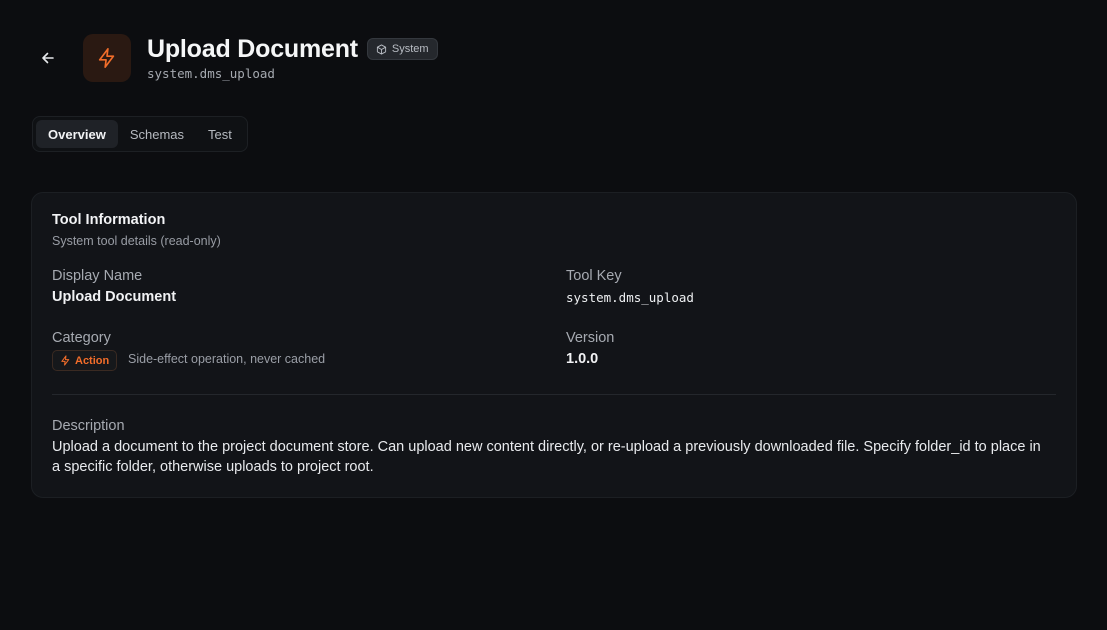 The width and height of the screenshot is (1107, 630). I want to click on description-label: Description, so click(88, 426).